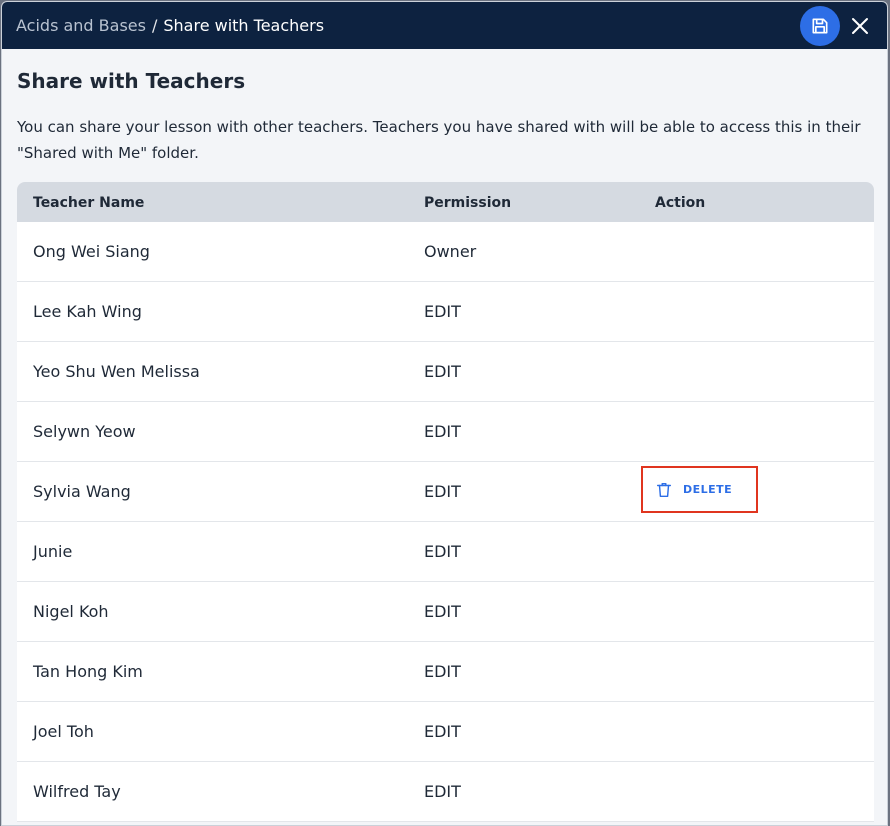  What do you see at coordinates (664, 489) in the screenshot?
I see `trash-icon` at bounding box center [664, 489].